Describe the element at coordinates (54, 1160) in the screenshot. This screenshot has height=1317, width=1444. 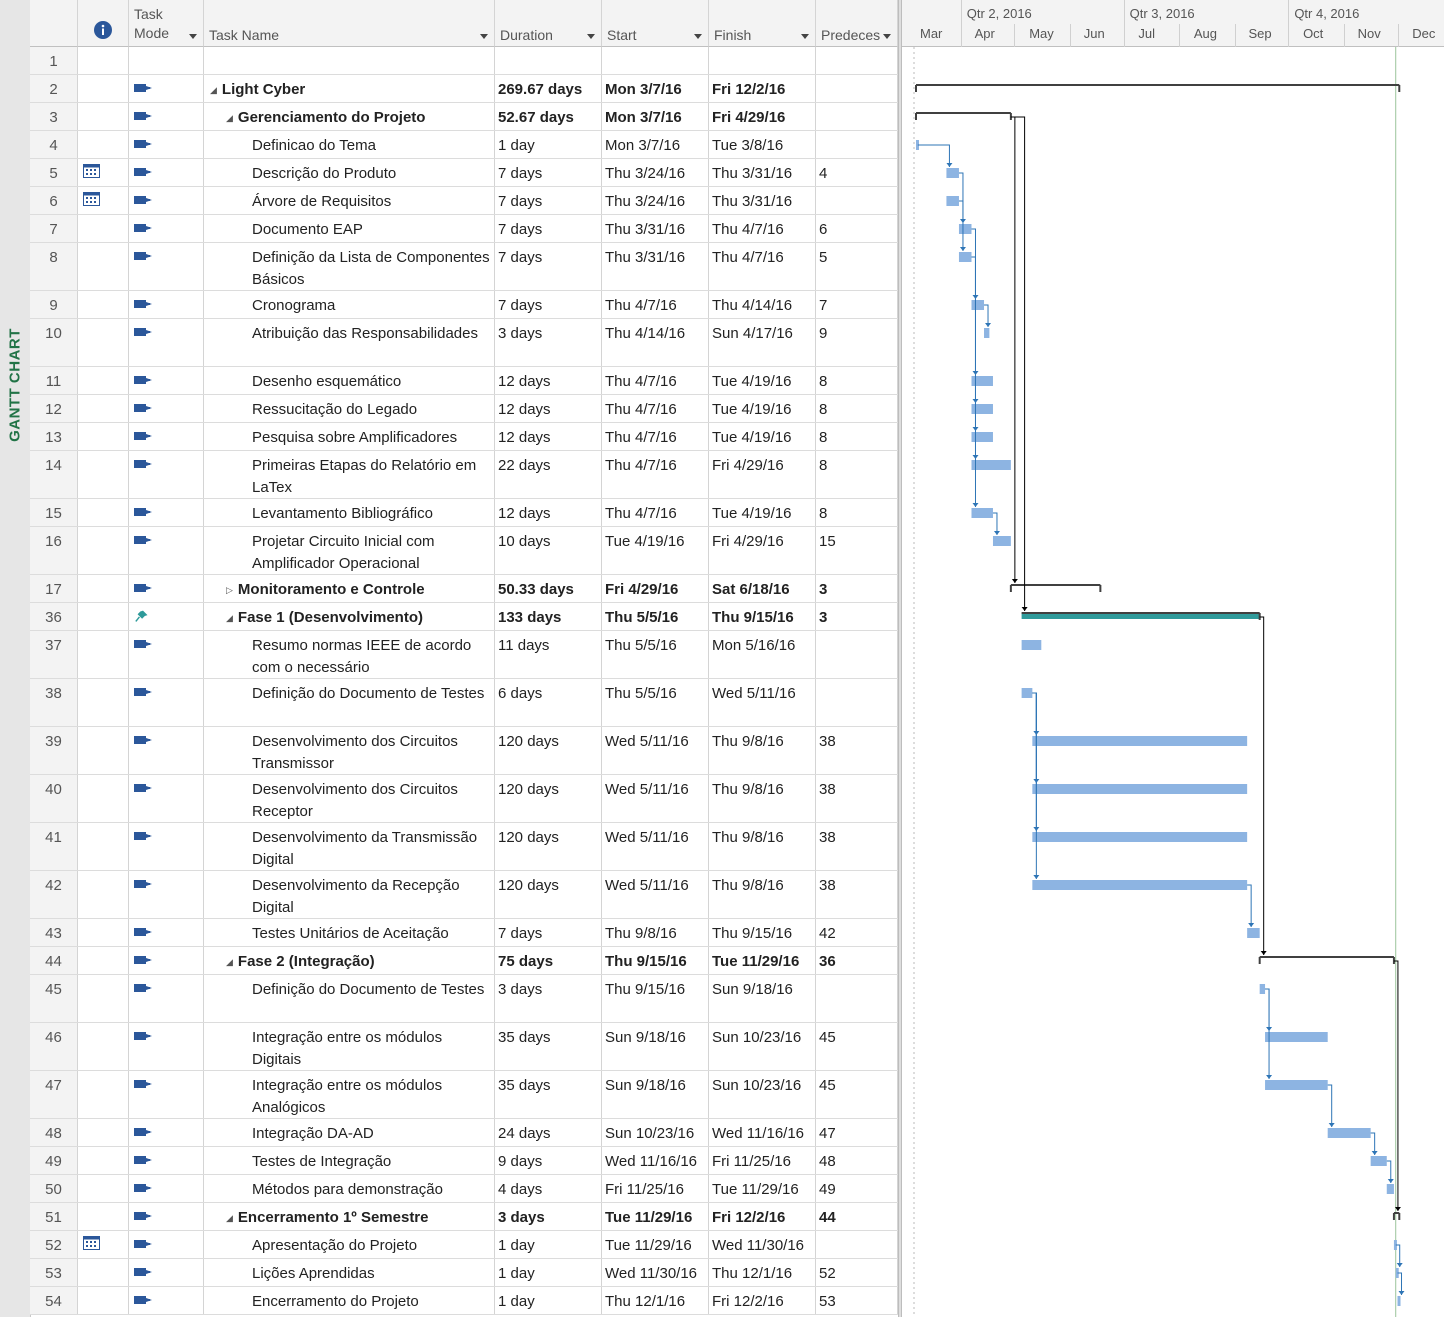
I see `row-id: 49` at that location.